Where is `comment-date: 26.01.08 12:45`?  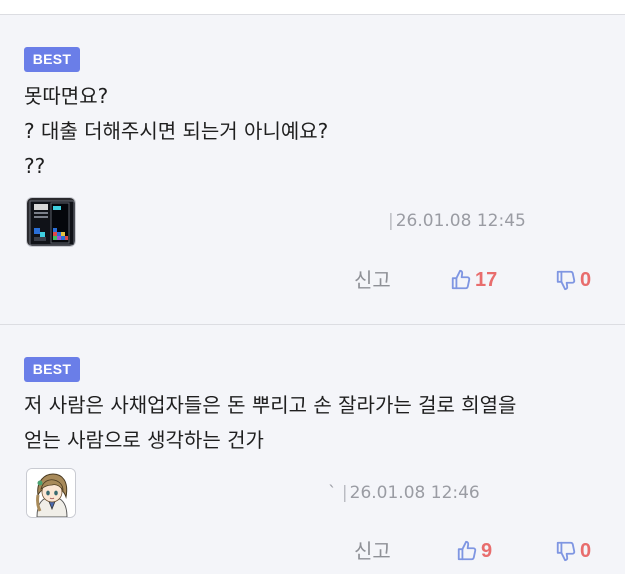
comment-date: 26.01.08 12:45 is located at coordinates (460, 221).